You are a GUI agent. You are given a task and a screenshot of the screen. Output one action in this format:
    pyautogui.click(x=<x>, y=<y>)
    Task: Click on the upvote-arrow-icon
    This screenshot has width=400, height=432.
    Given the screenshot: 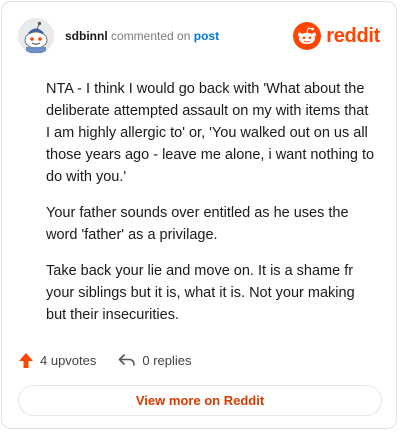 What is the action you would take?
    pyautogui.click(x=26, y=360)
    